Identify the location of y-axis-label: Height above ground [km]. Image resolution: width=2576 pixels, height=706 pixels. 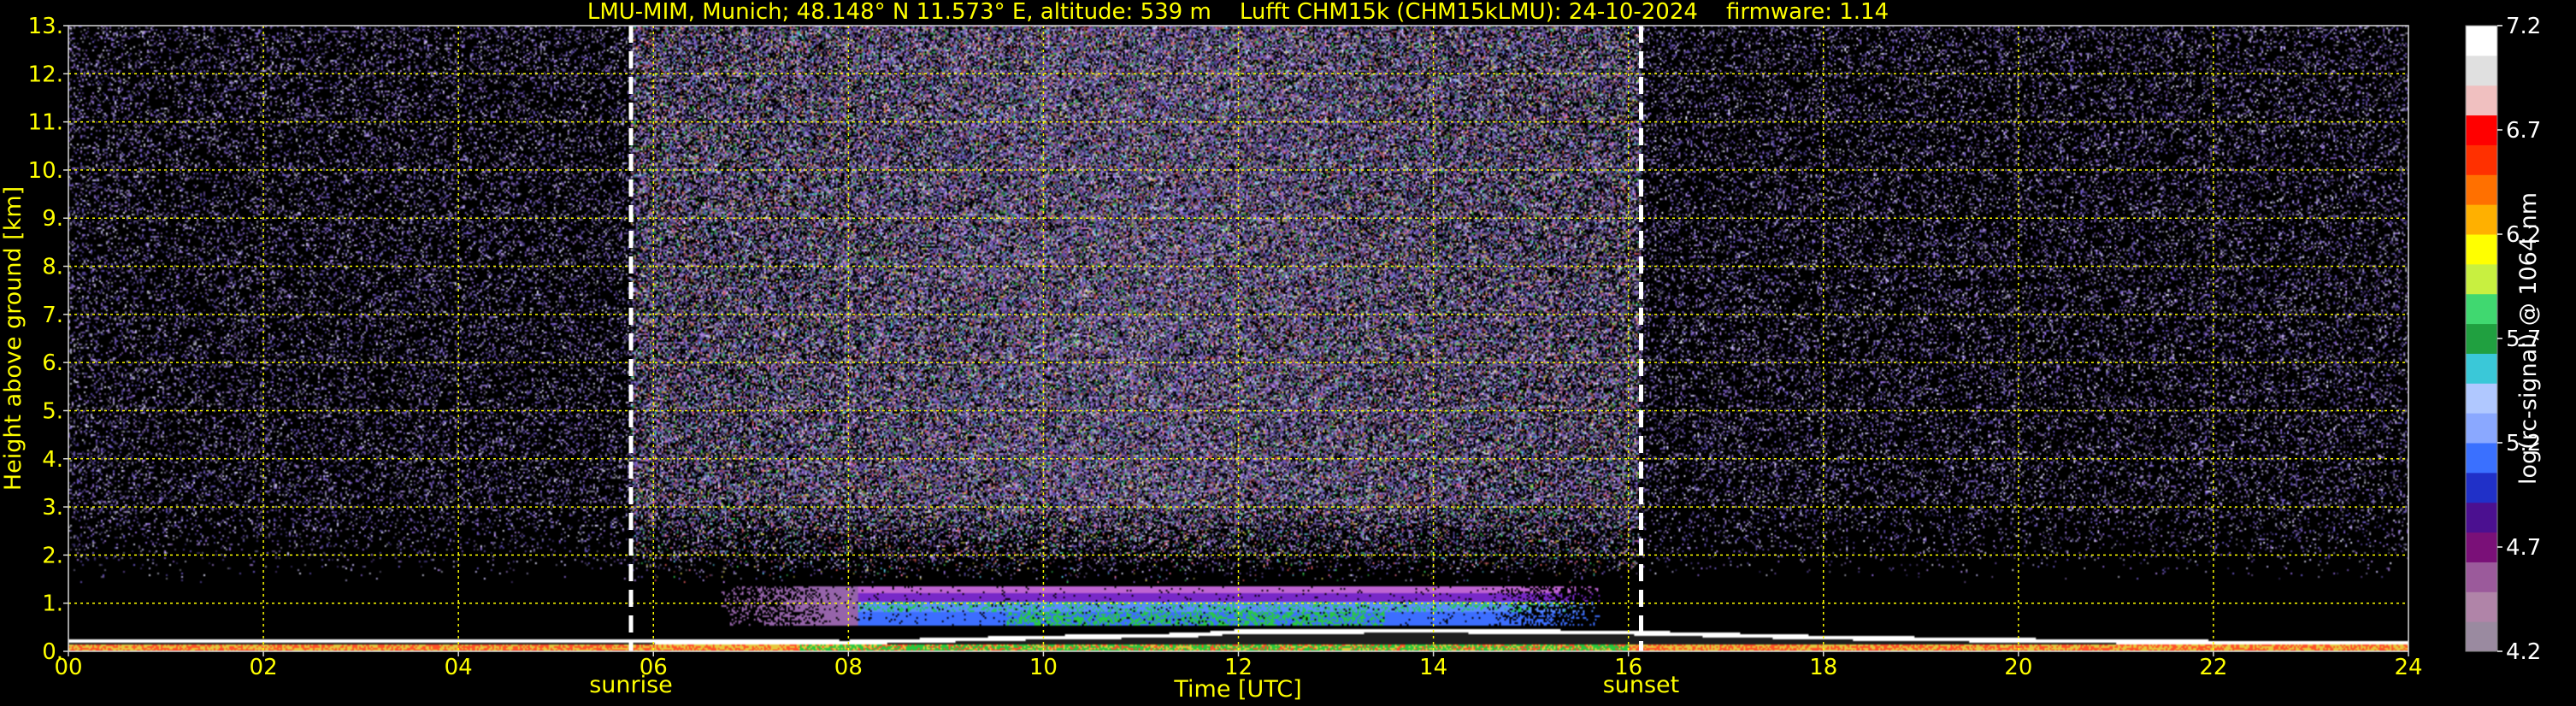
(14, 338).